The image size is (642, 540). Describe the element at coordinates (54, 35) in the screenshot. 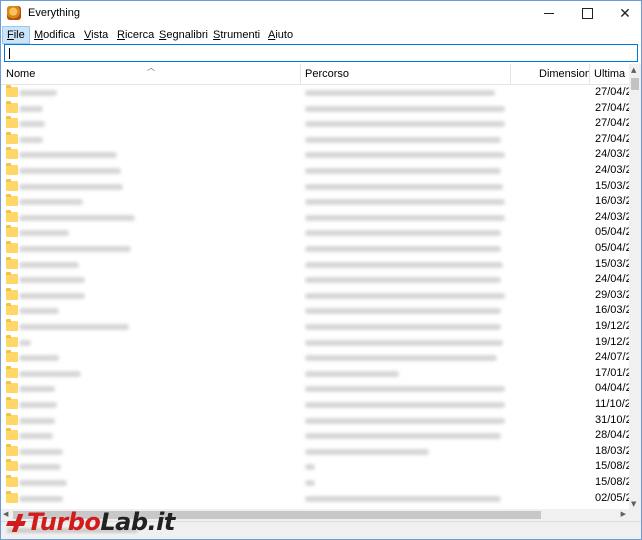

I see `menu-modifica: Modifica` at that location.